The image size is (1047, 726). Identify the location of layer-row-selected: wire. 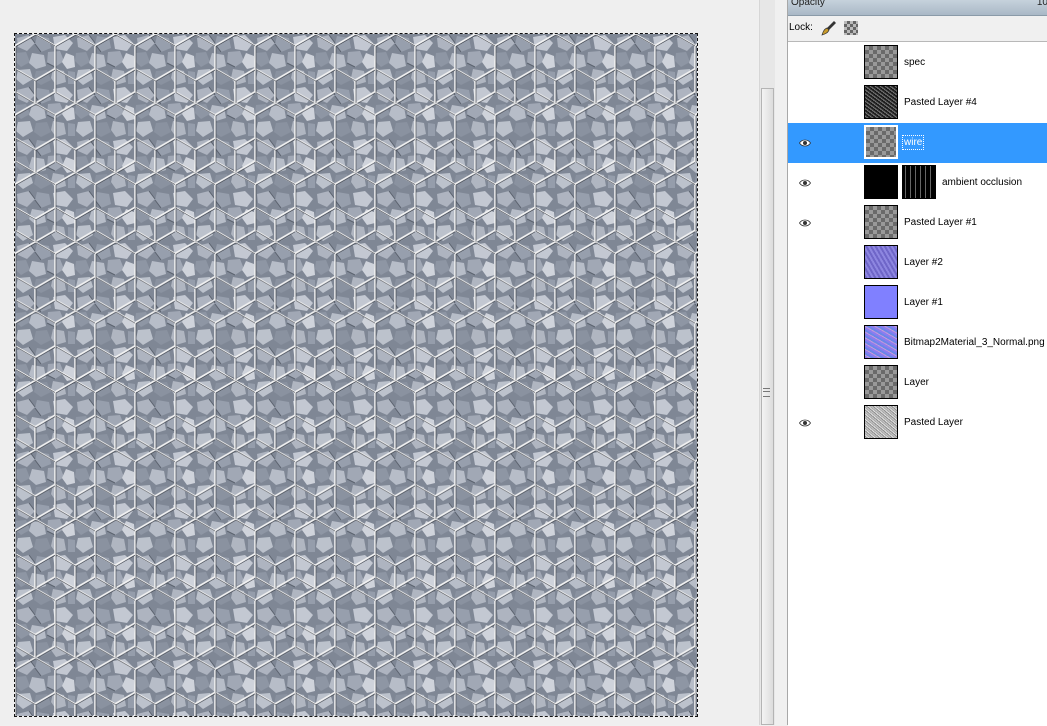
(917, 143).